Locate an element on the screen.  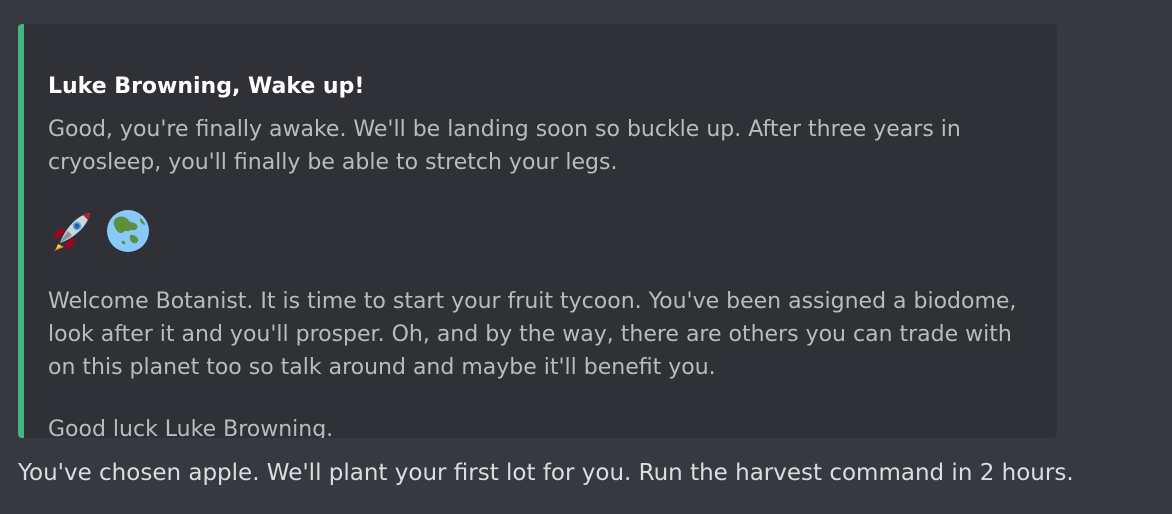
embed-title: Luke Browning, Wake up! is located at coordinates (206, 86).